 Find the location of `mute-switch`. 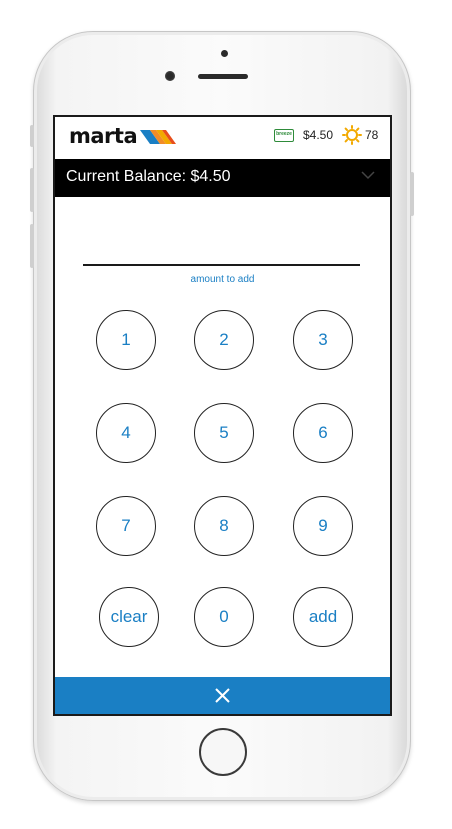

mute-switch is located at coordinates (32, 136).